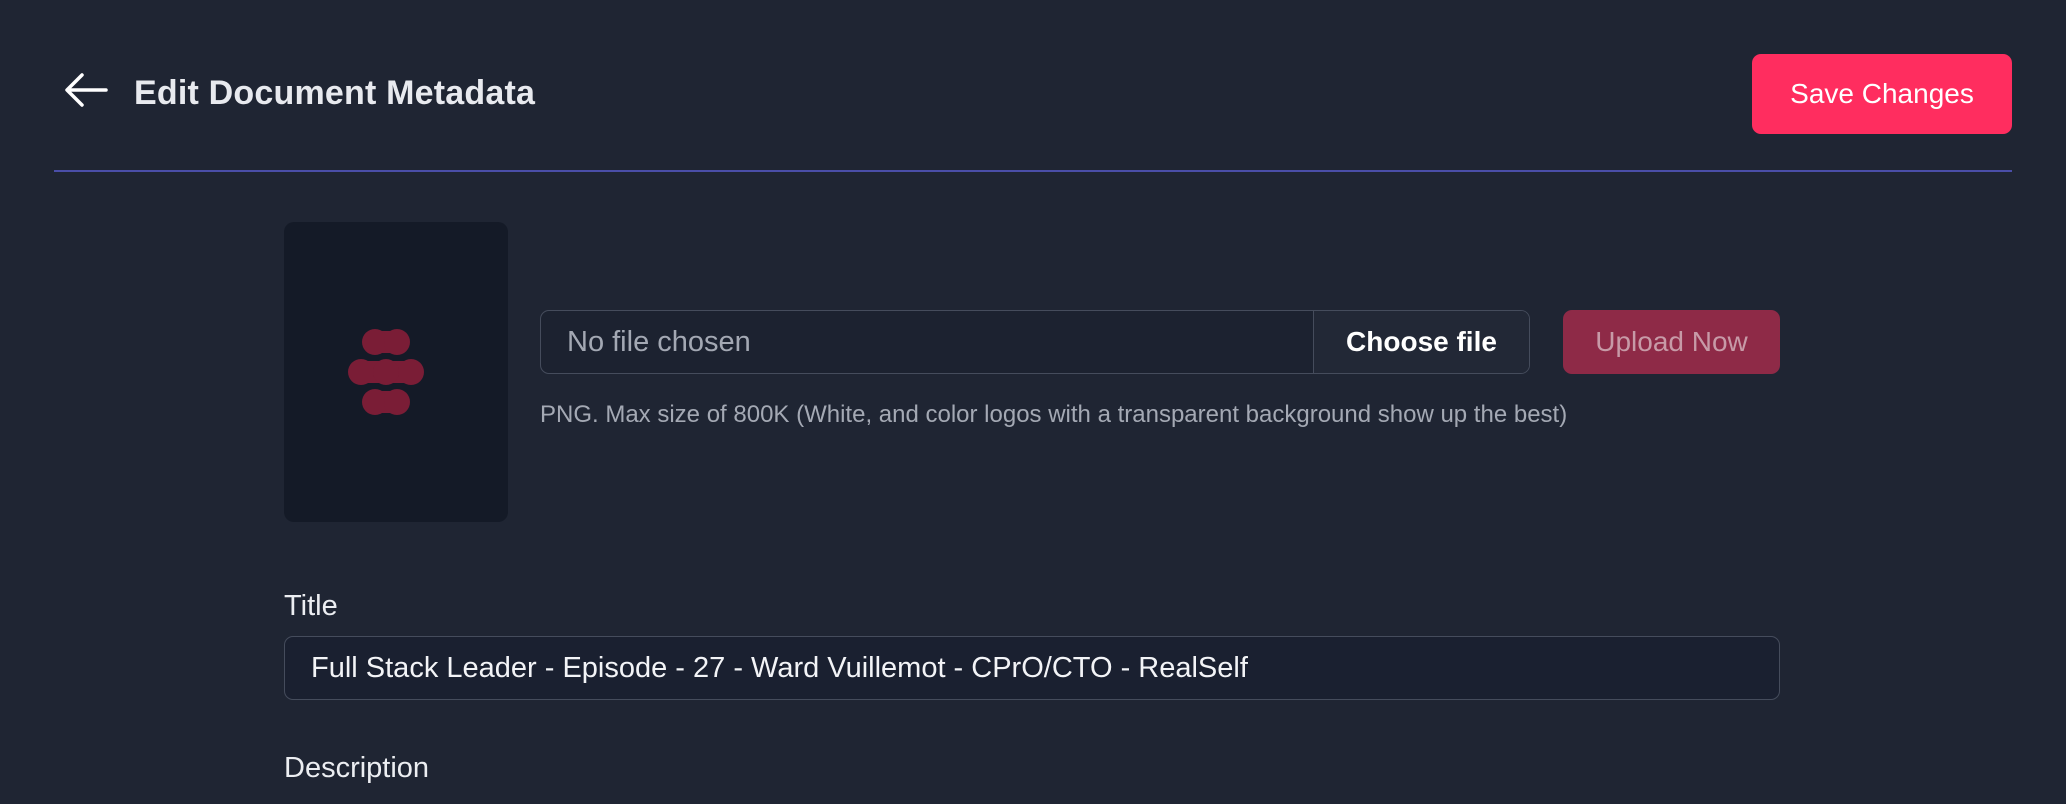 This screenshot has width=2066, height=804. Describe the element at coordinates (311, 606) in the screenshot. I see `title-label: Title` at that location.